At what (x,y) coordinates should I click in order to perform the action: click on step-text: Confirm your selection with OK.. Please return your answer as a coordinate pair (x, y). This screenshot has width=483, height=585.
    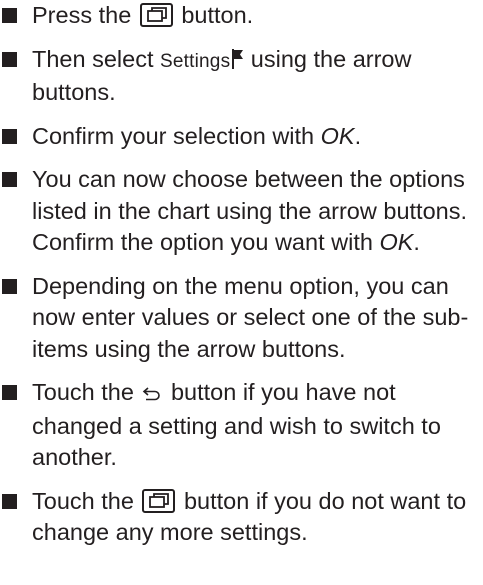
    Looking at the image, I should click on (257, 137).